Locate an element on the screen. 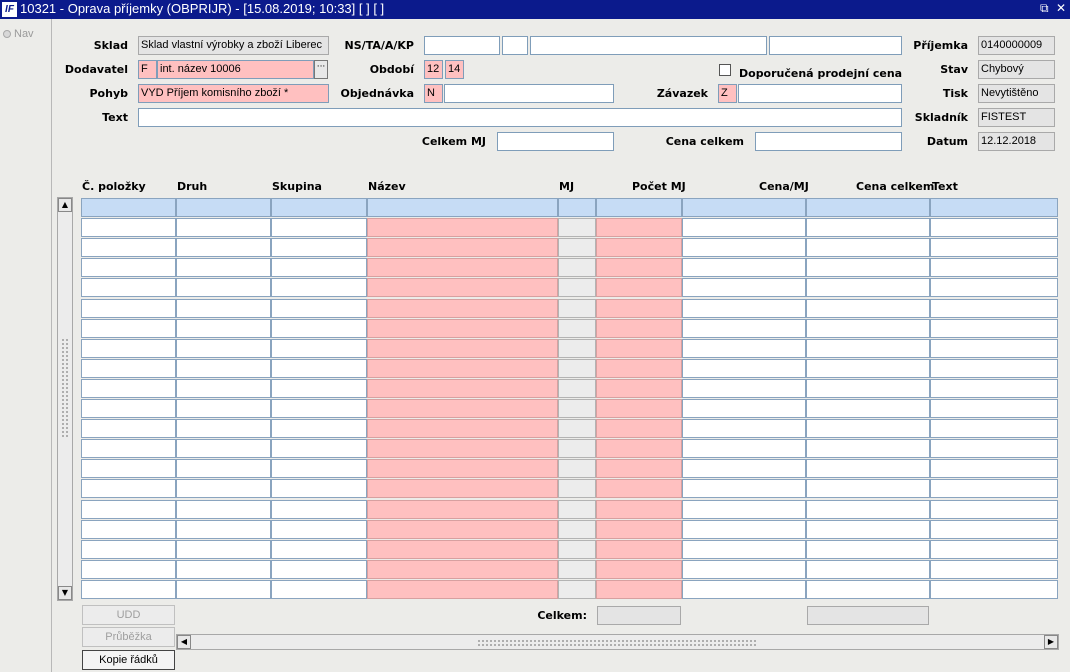 The height and width of the screenshot is (672, 1070). scroll-right-icon: ▶ is located at coordinates (1051, 642).